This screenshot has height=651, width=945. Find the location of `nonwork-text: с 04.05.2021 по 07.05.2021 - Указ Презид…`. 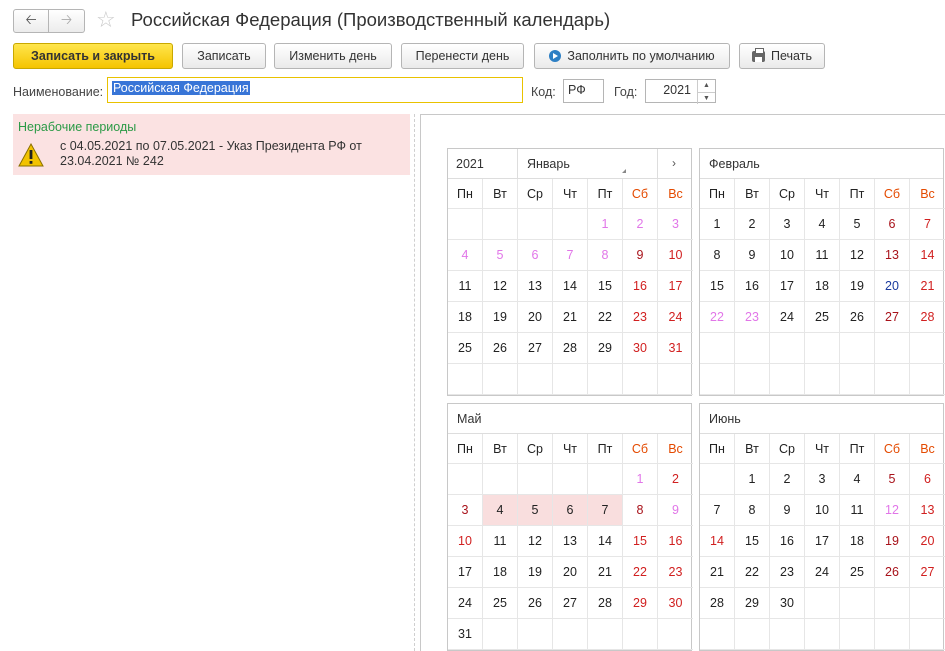

nonwork-text: с 04.05.2021 по 07.05.2021 - Указ Презид… is located at coordinates (230, 154).